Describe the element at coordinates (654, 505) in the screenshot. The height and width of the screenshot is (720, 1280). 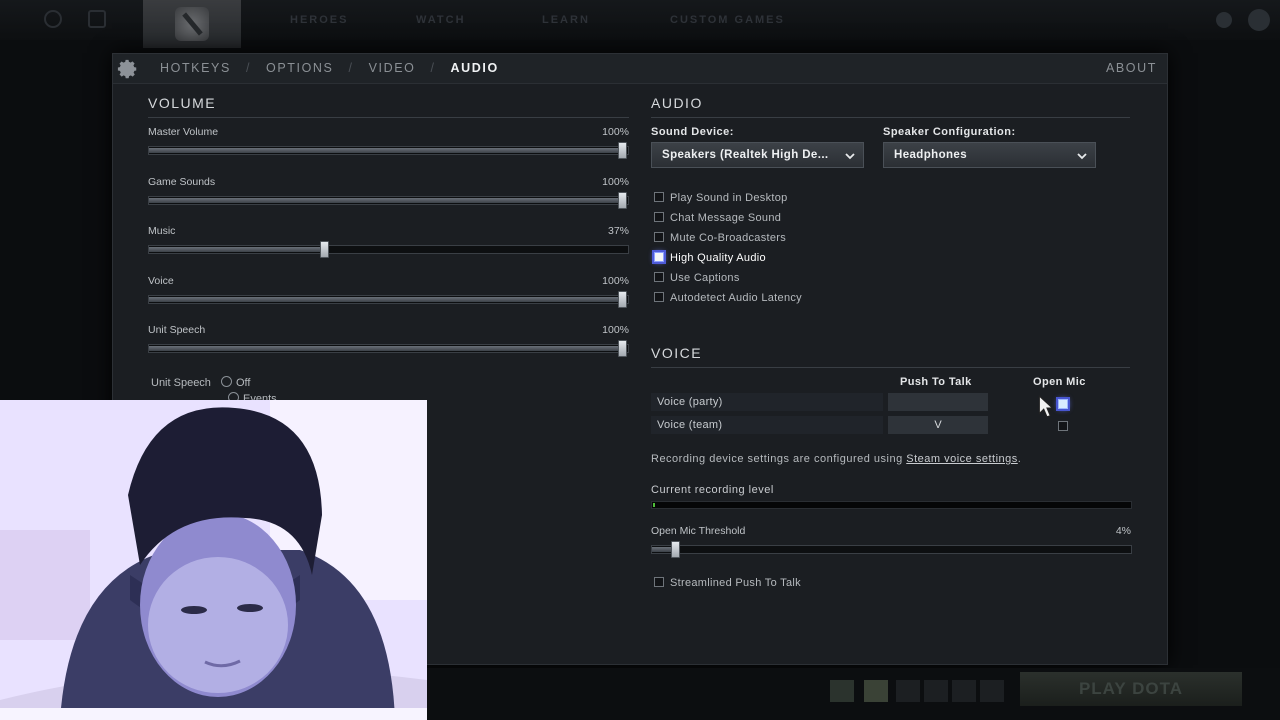
I see `recording-level-fill` at that location.